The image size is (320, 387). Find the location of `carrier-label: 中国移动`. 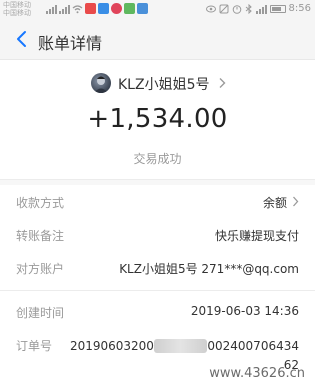

carrier-label: 中国移动 is located at coordinates (17, 5).